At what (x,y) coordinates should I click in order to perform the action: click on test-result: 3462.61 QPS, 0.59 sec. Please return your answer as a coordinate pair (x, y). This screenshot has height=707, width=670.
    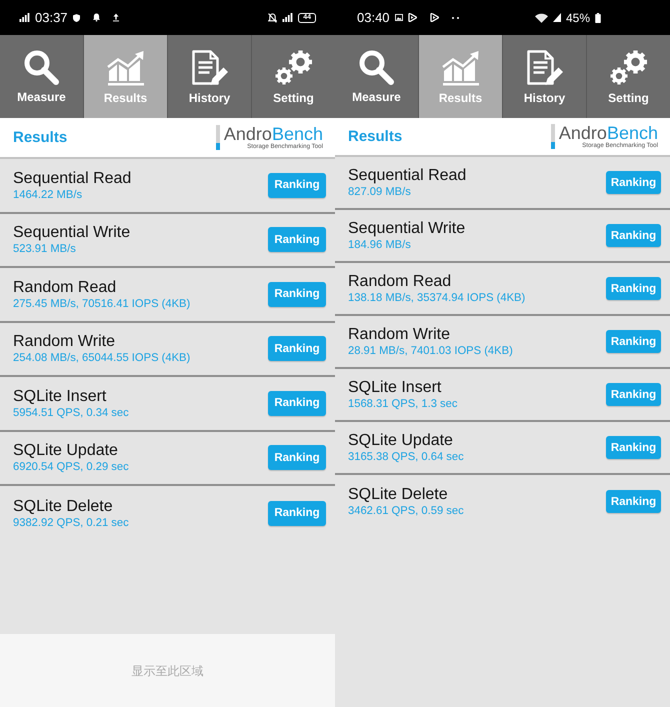
    Looking at the image, I should click on (406, 511).